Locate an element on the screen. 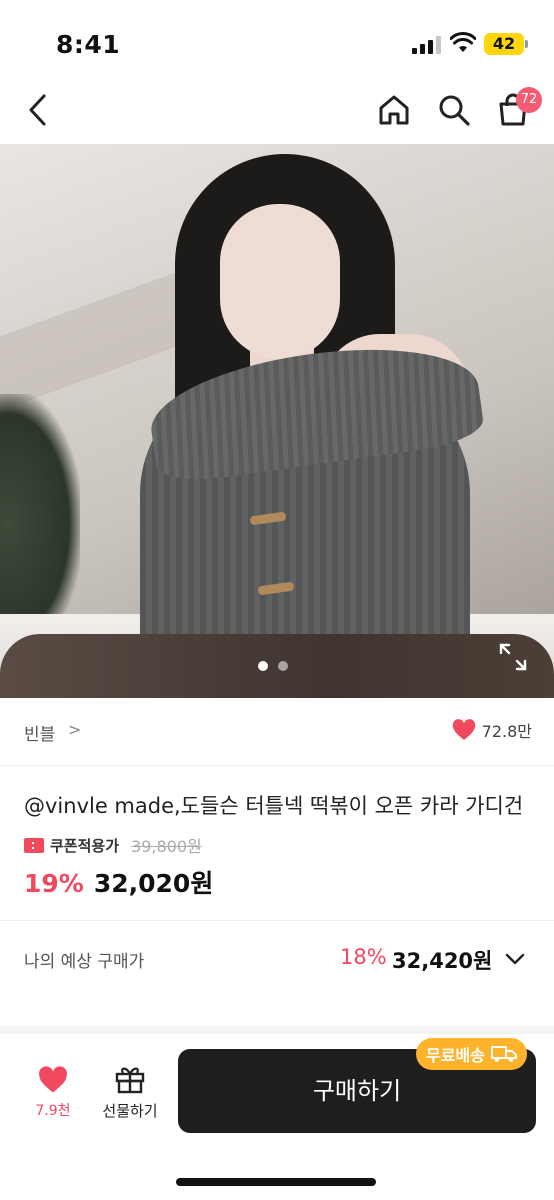  section-gap is located at coordinates (277, 1030).